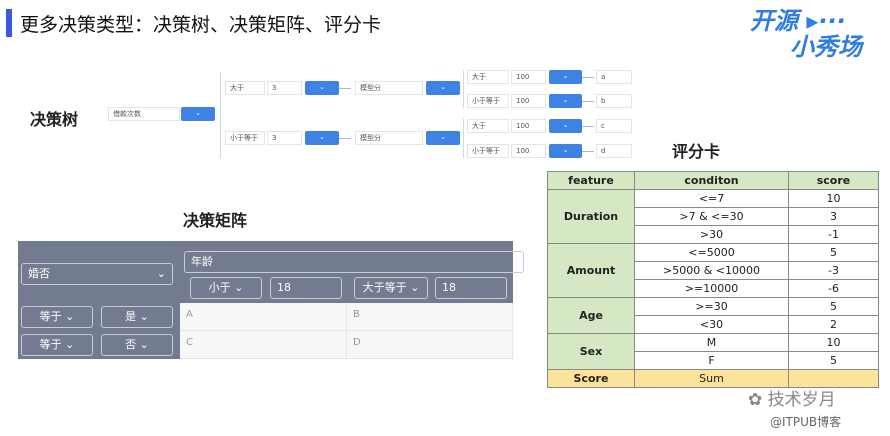  I want to click on score-cell: 3, so click(833, 216).